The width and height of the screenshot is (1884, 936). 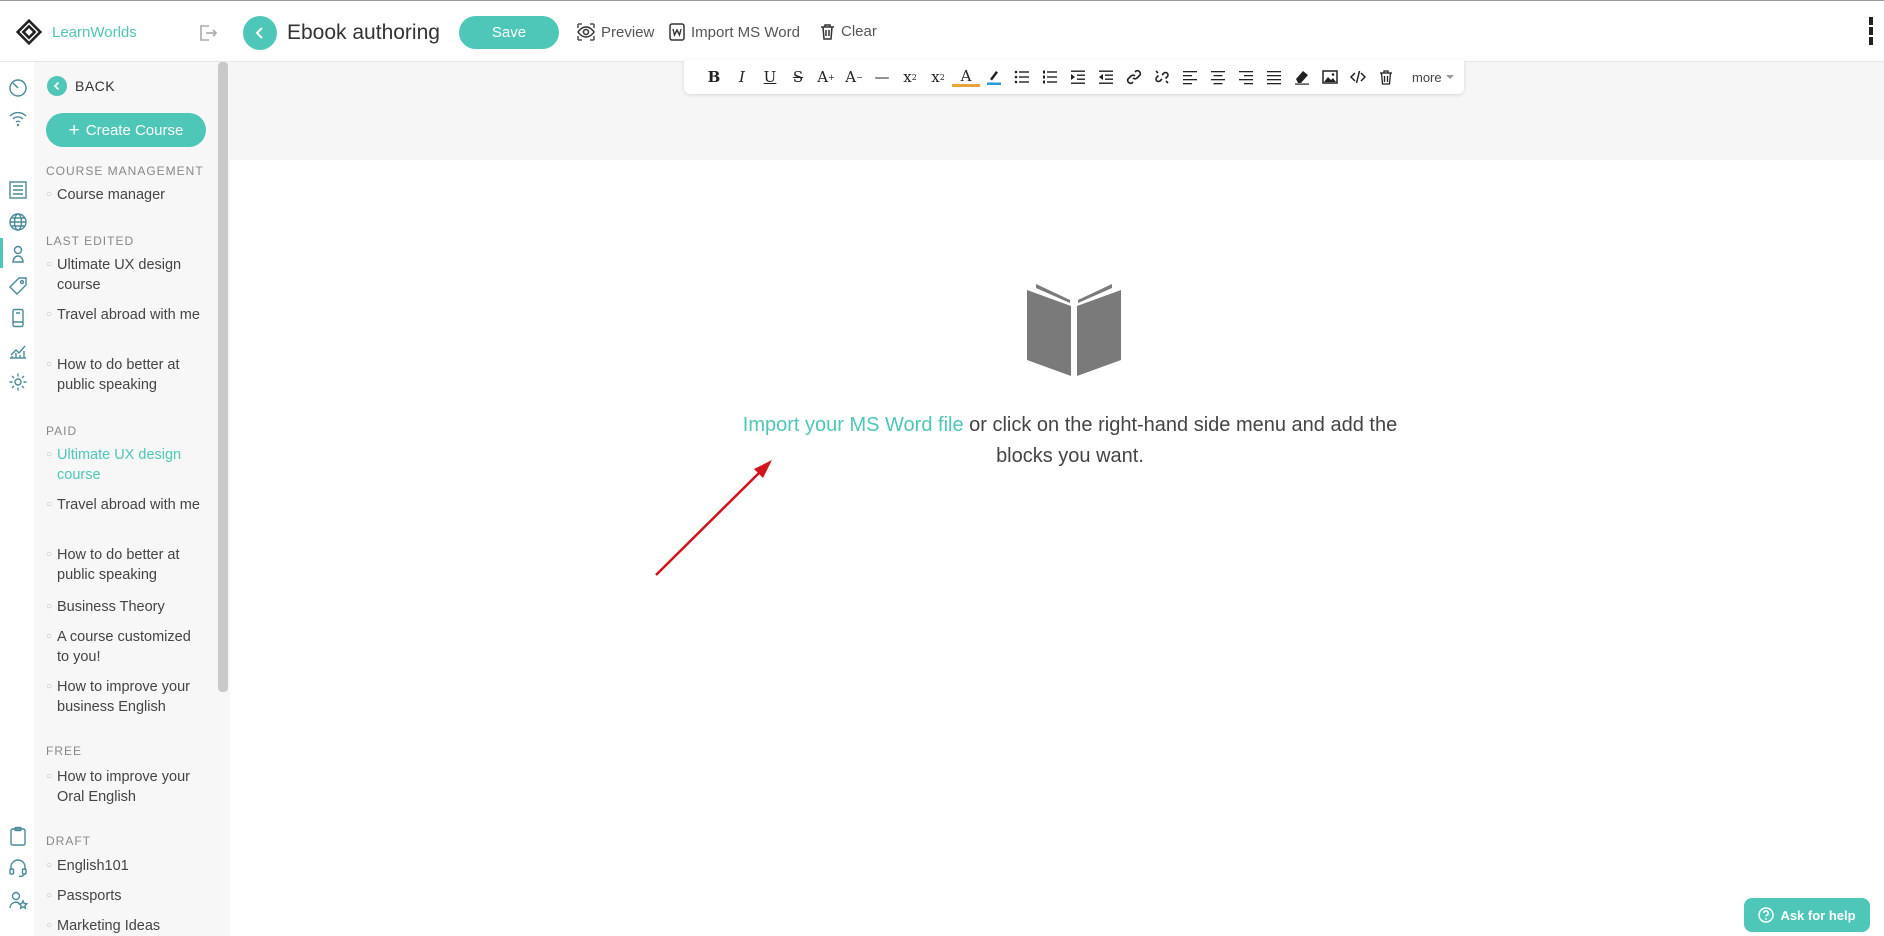 I want to click on sidebar-back-link: BACK, so click(x=81, y=86).